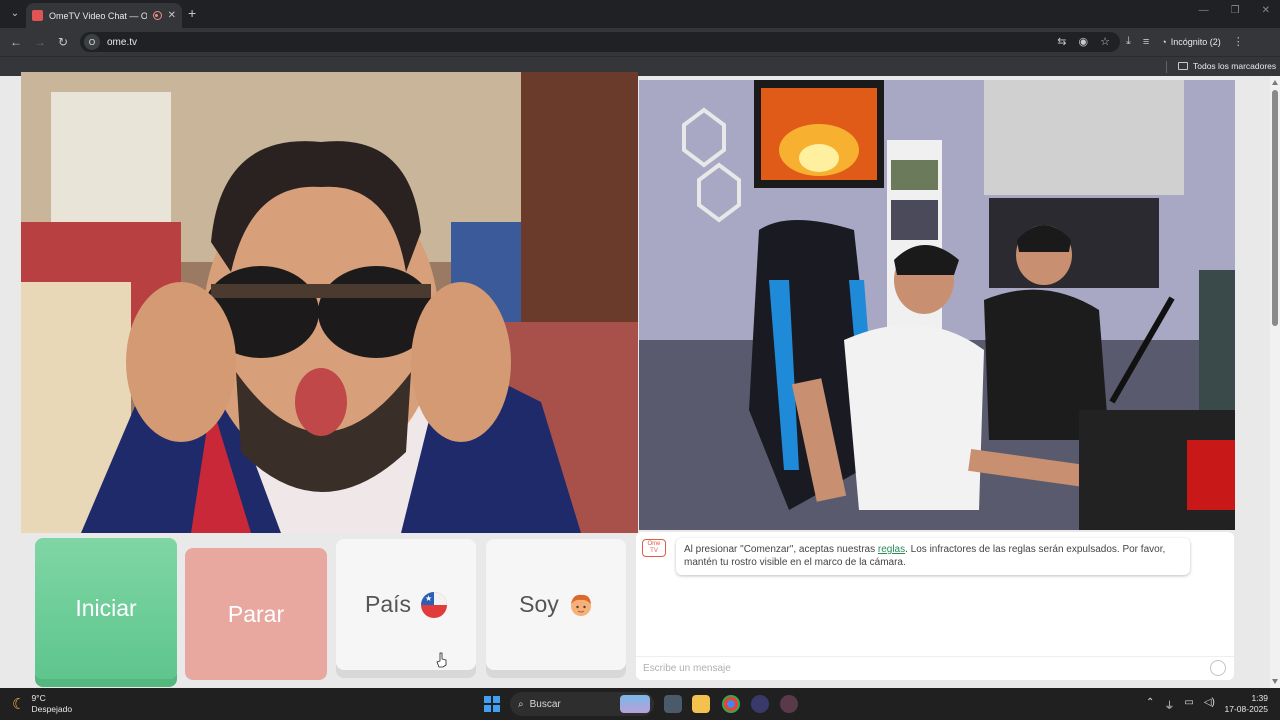  What do you see at coordinates (1128, 41) in the screenshot?
I see `download-icon: ⤓` at bounding box center [1128, 41].